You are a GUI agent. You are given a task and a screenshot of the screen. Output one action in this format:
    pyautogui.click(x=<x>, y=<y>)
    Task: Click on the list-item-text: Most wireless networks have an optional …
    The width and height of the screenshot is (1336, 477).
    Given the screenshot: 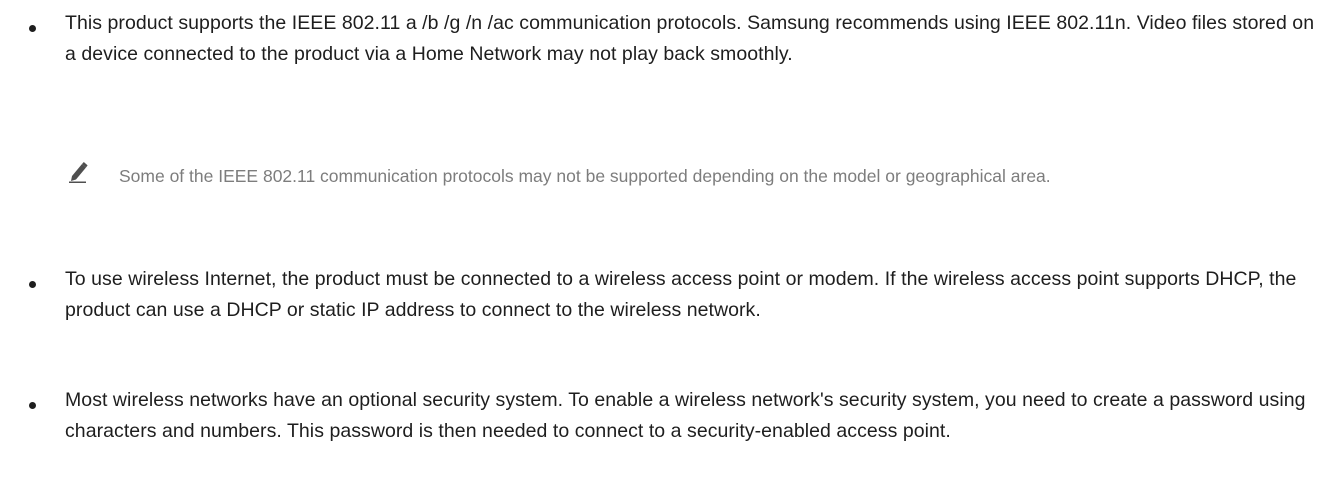 What is the action you would take?
    pyautogui.click(x=685, y=415)
    